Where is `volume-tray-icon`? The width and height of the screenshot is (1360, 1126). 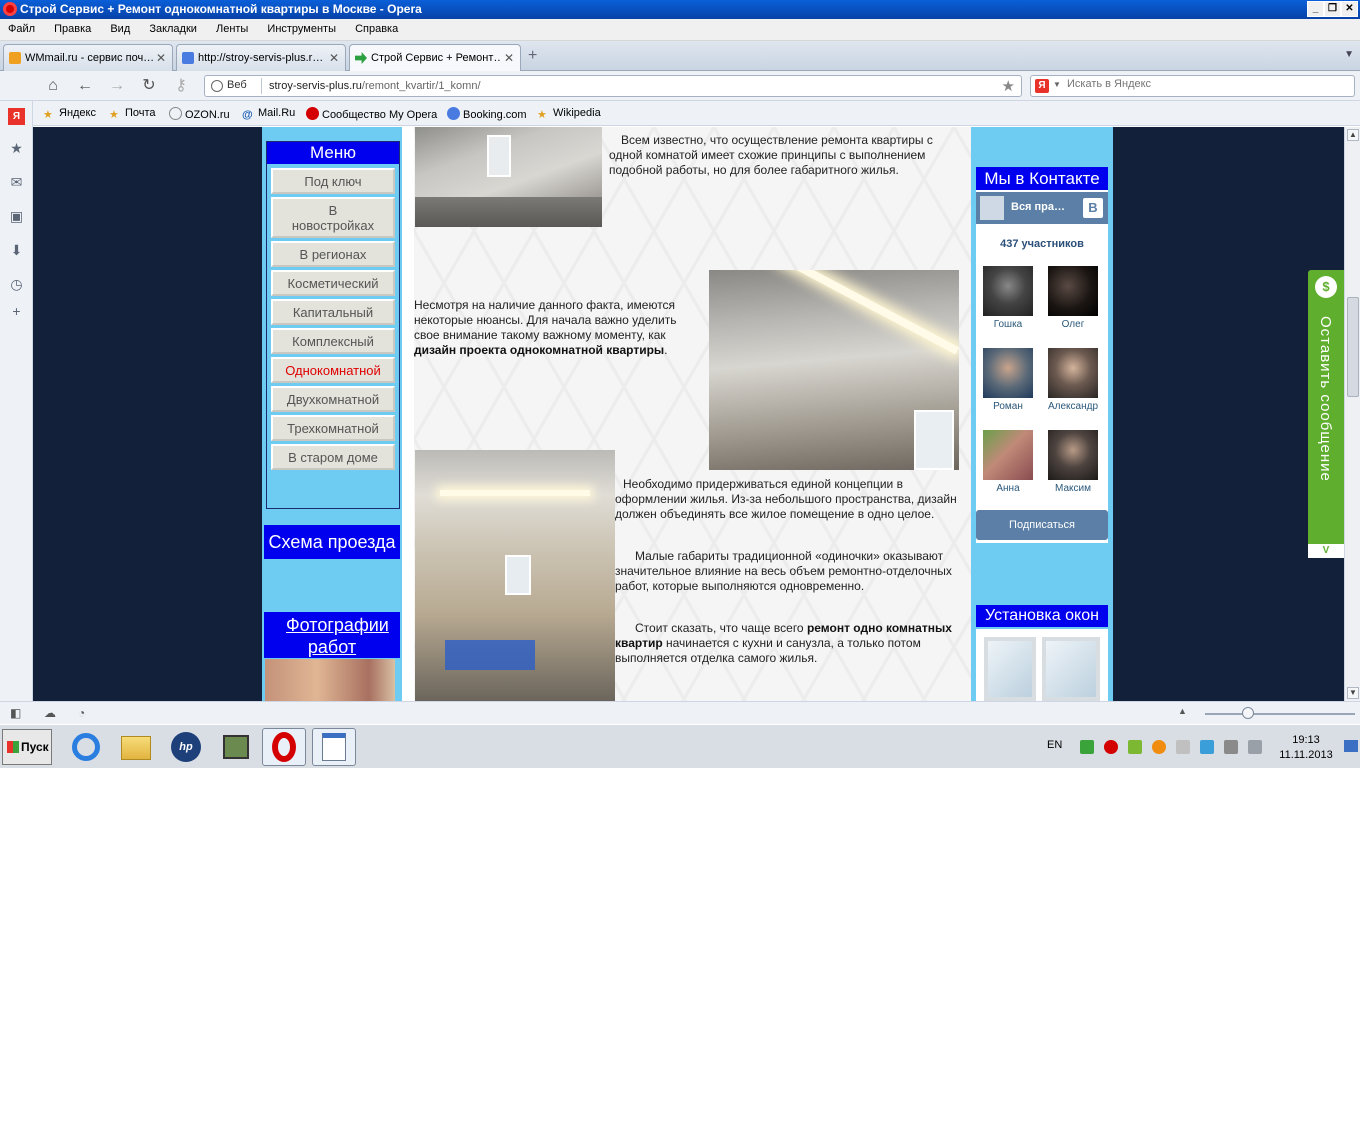 volume-tray-icon is located at coordinates (1255, 747).